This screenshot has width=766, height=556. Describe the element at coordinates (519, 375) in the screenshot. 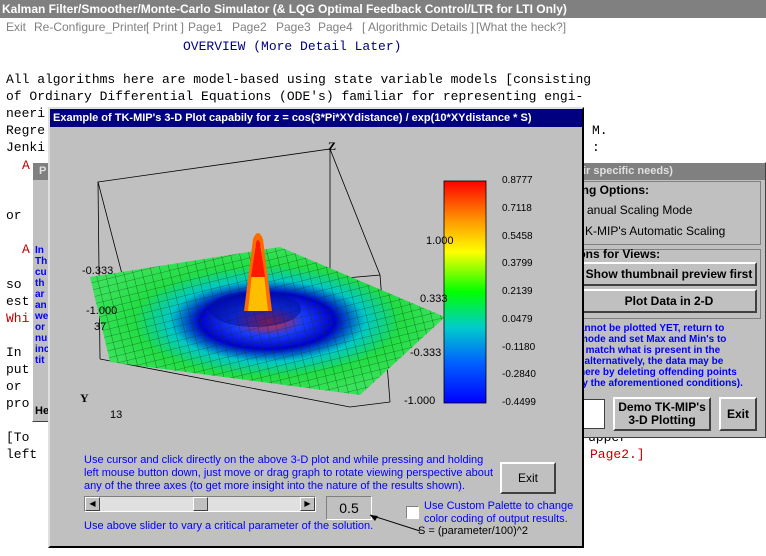

I see `colorbar-tick-label: -0.2840` at that location.